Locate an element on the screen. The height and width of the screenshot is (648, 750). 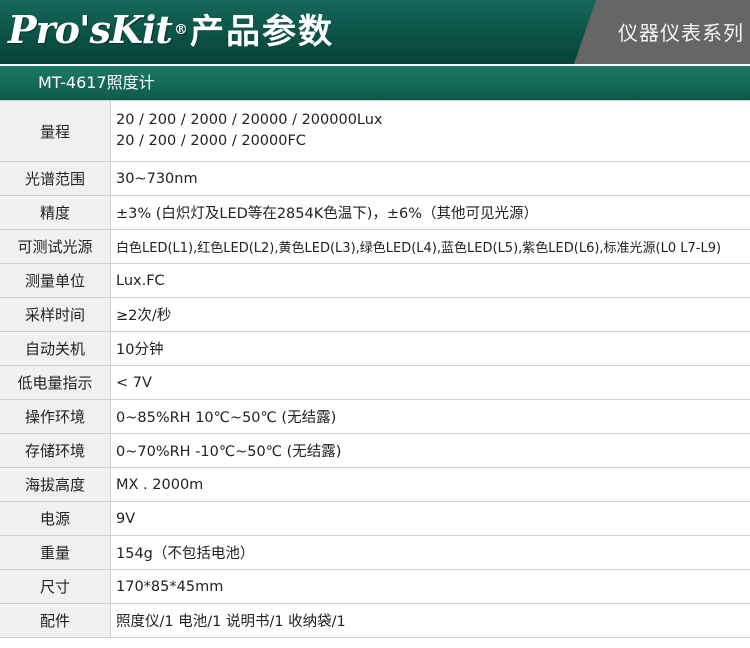
spec-row-storage-env: 存储环境 0~70%RH -10℃~50℃ (无结露) is located at coordinates (375, 451).